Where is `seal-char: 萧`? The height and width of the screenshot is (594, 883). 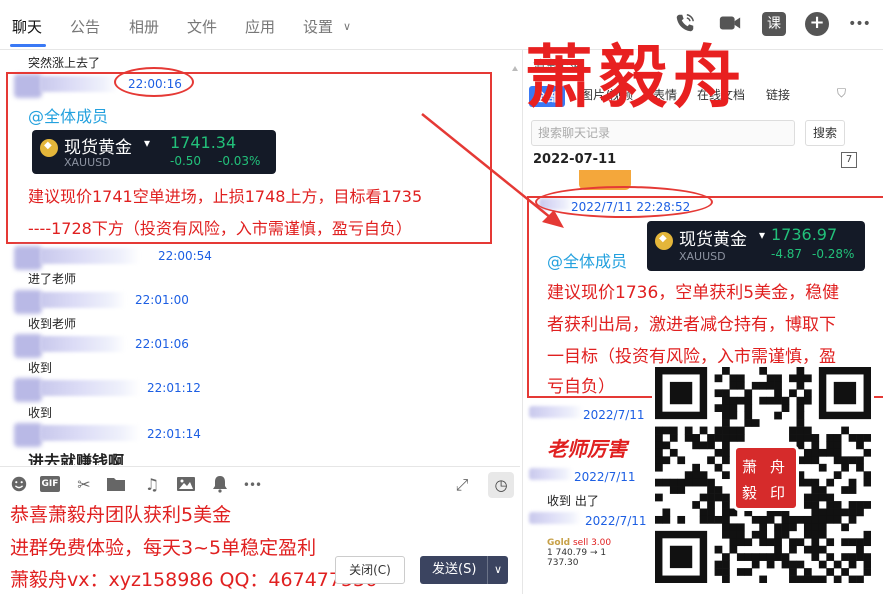
seal-char: 萧 is located at coordinates (750, 467).